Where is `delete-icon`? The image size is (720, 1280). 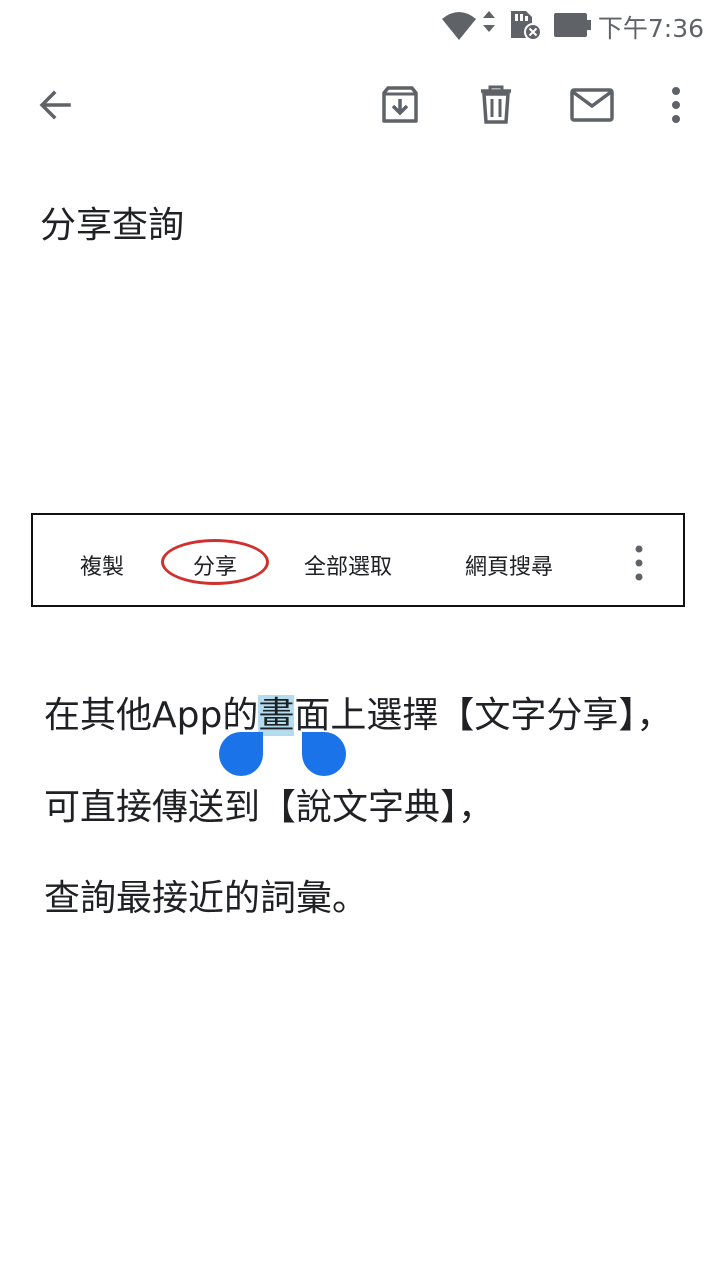 delete-icon is located at coordinates (496, 104).